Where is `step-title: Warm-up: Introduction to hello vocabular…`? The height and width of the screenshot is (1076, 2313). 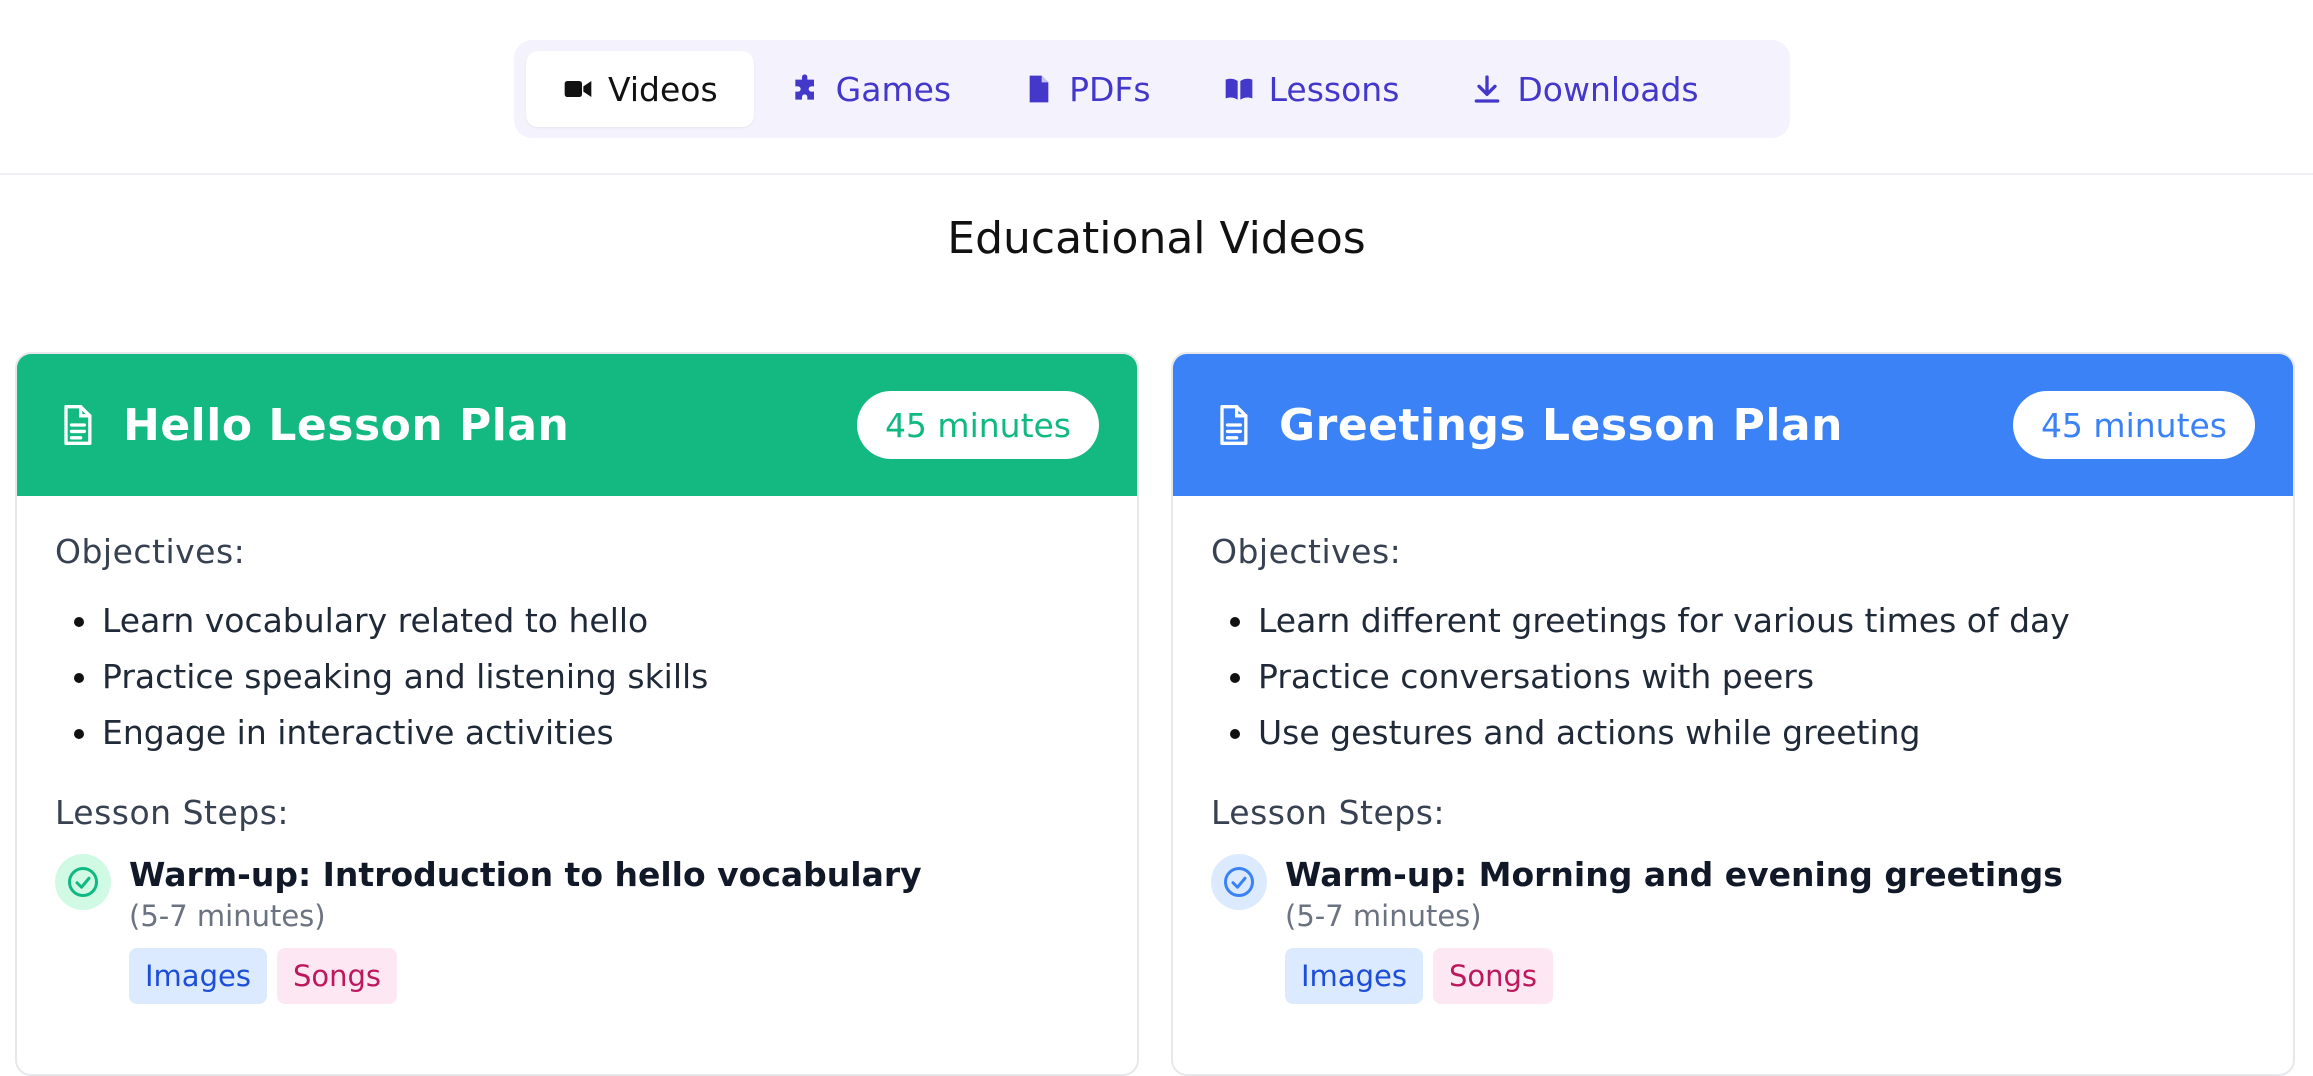 step-title: Warm-up: Introduction to hello vocabular… is located at coordinates (525, 874).